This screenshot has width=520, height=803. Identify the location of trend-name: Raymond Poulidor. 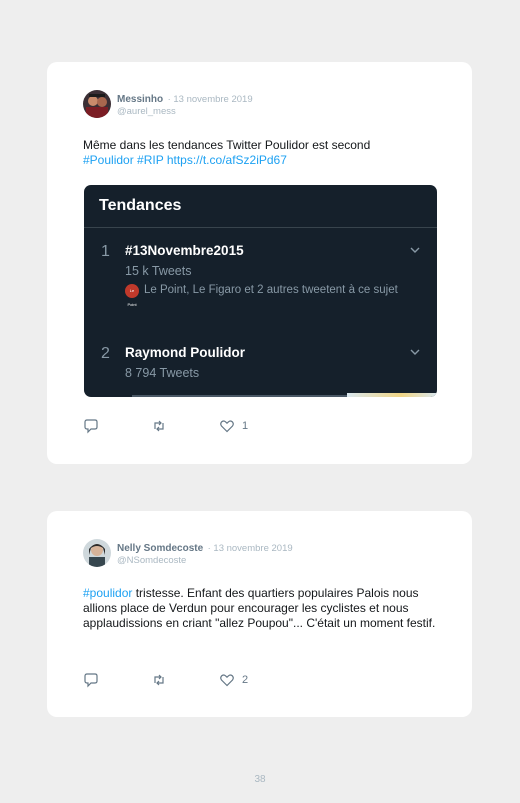
(185, 352).